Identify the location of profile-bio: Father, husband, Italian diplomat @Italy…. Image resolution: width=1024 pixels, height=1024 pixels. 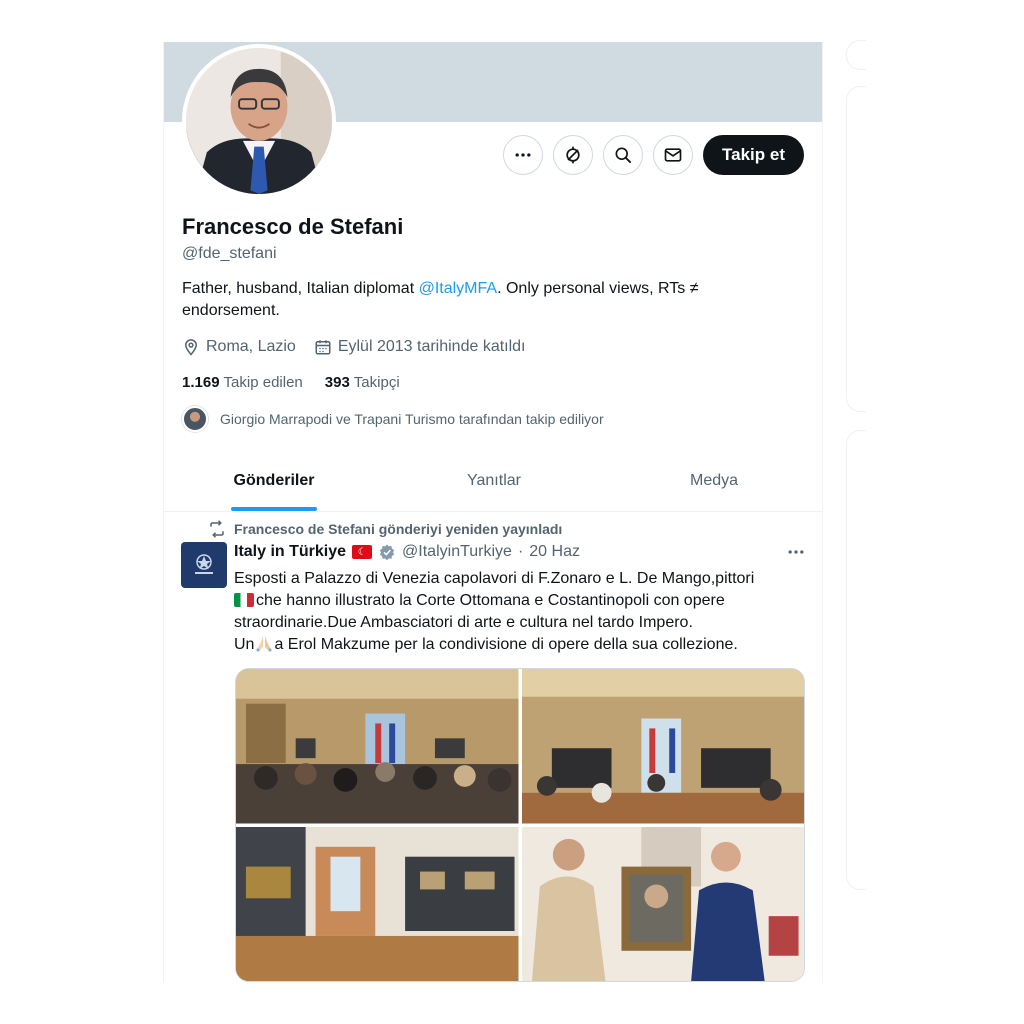
(482, 300).